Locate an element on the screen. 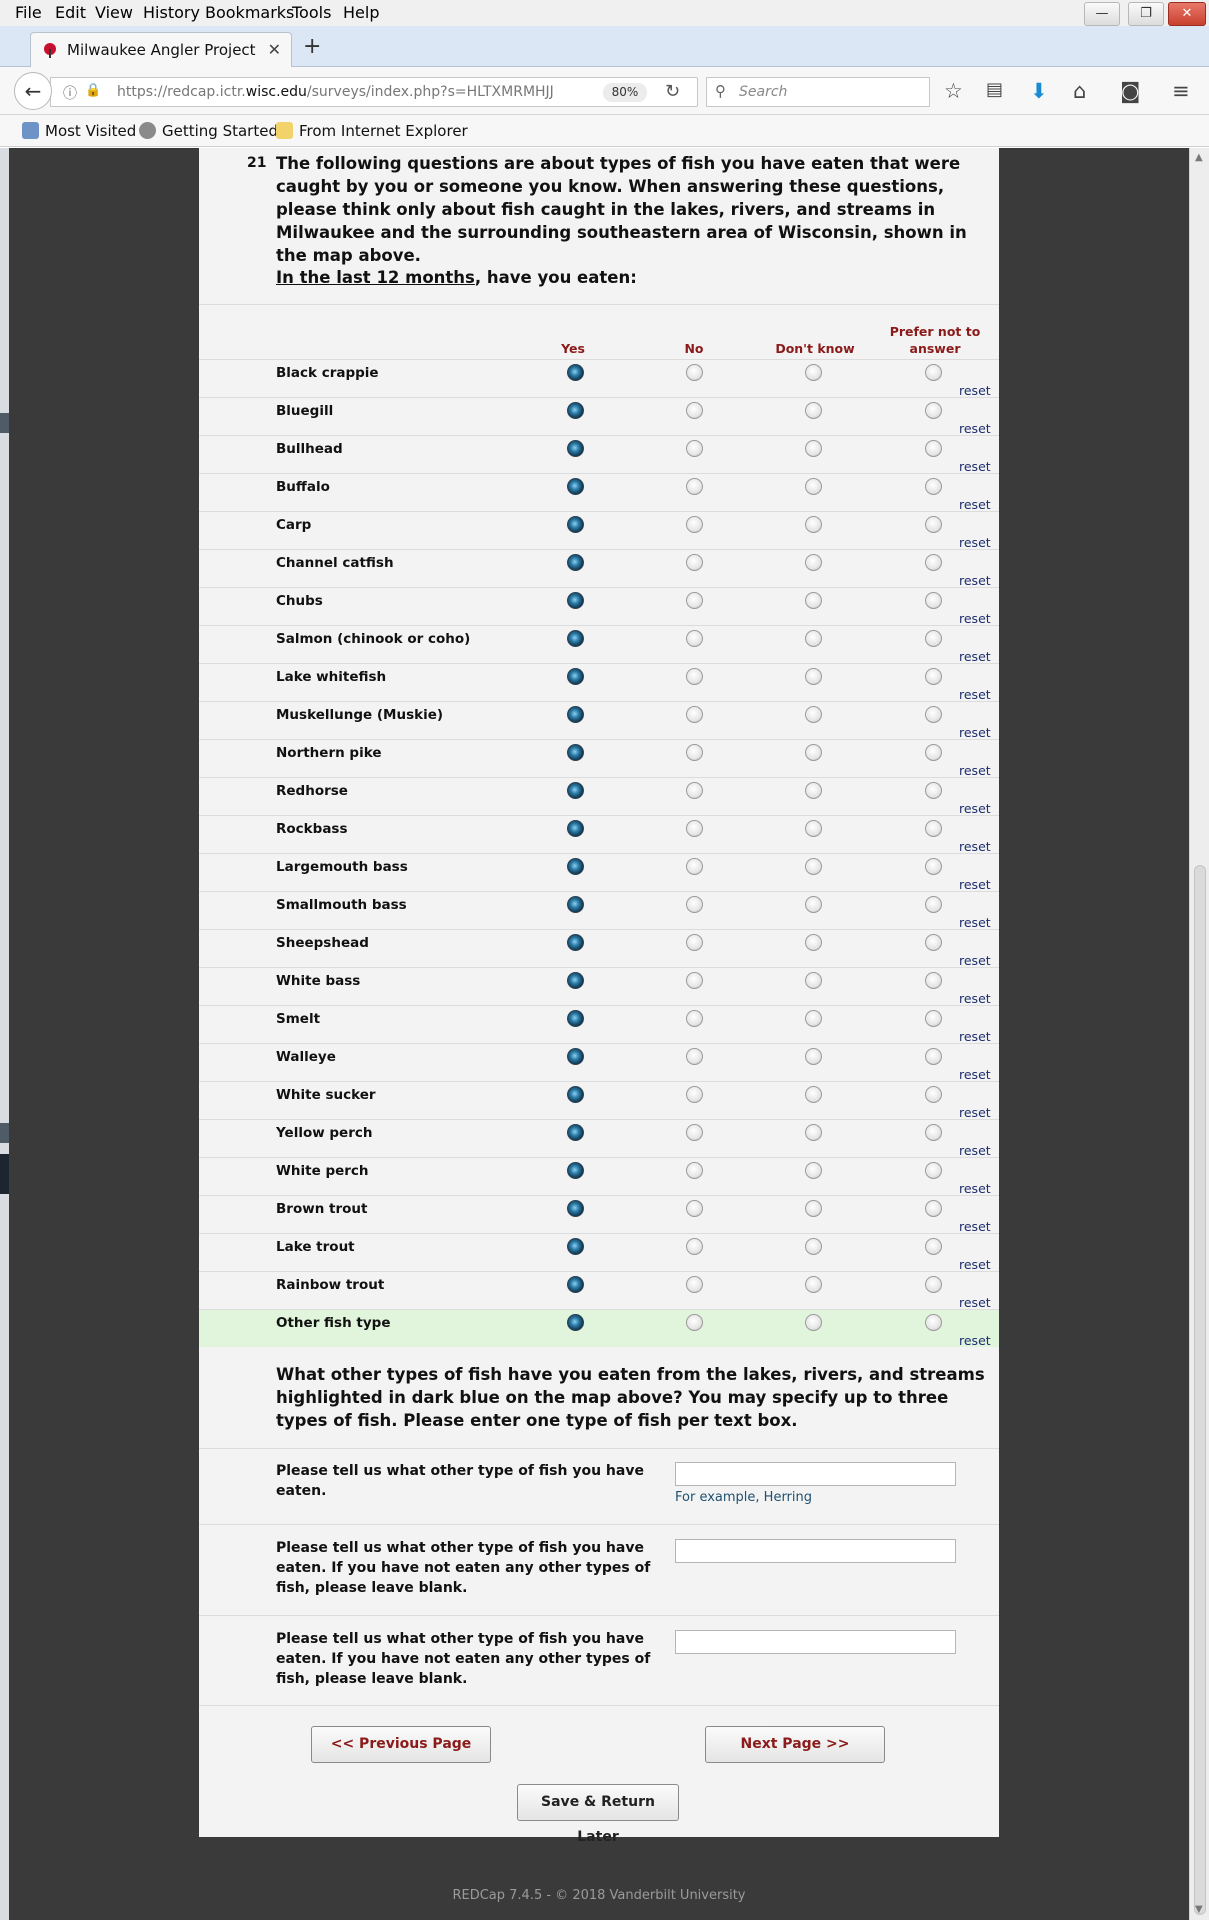  home-icon: ⌂ is located at coordinates (1079, 91).